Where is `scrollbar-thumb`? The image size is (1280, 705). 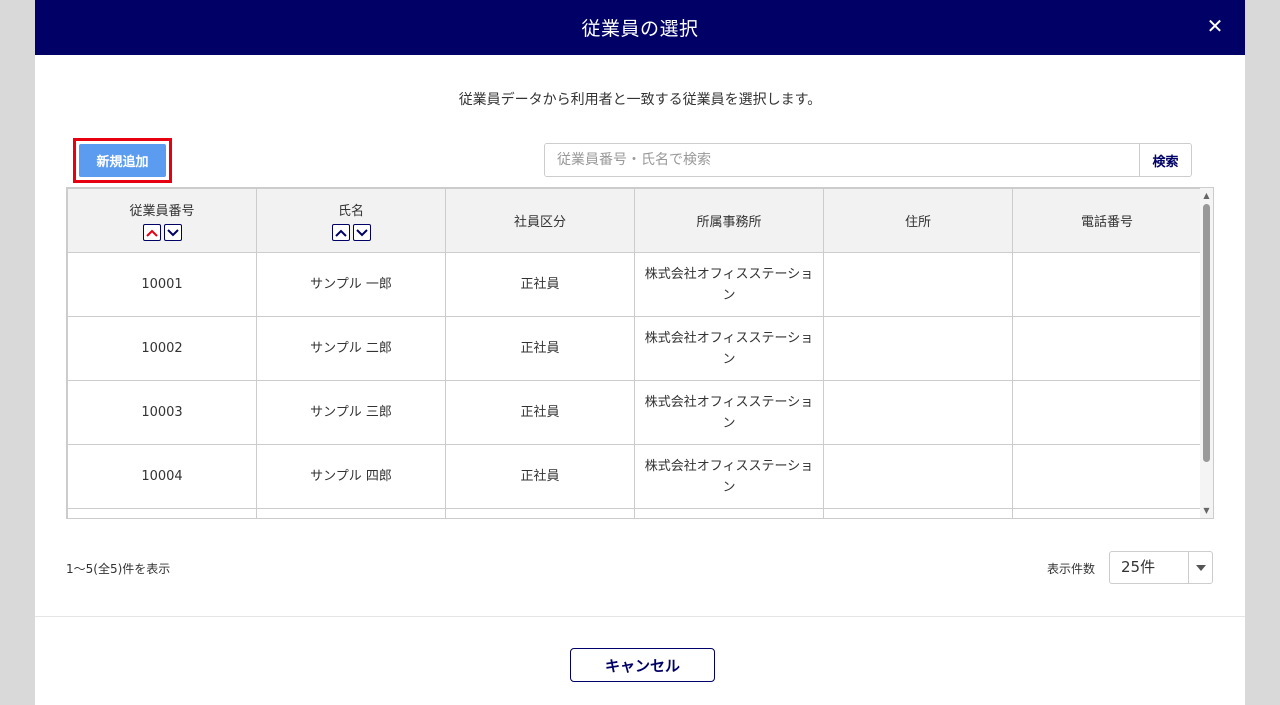
scrollbar-thumb is located at coordinates (1206, 333).